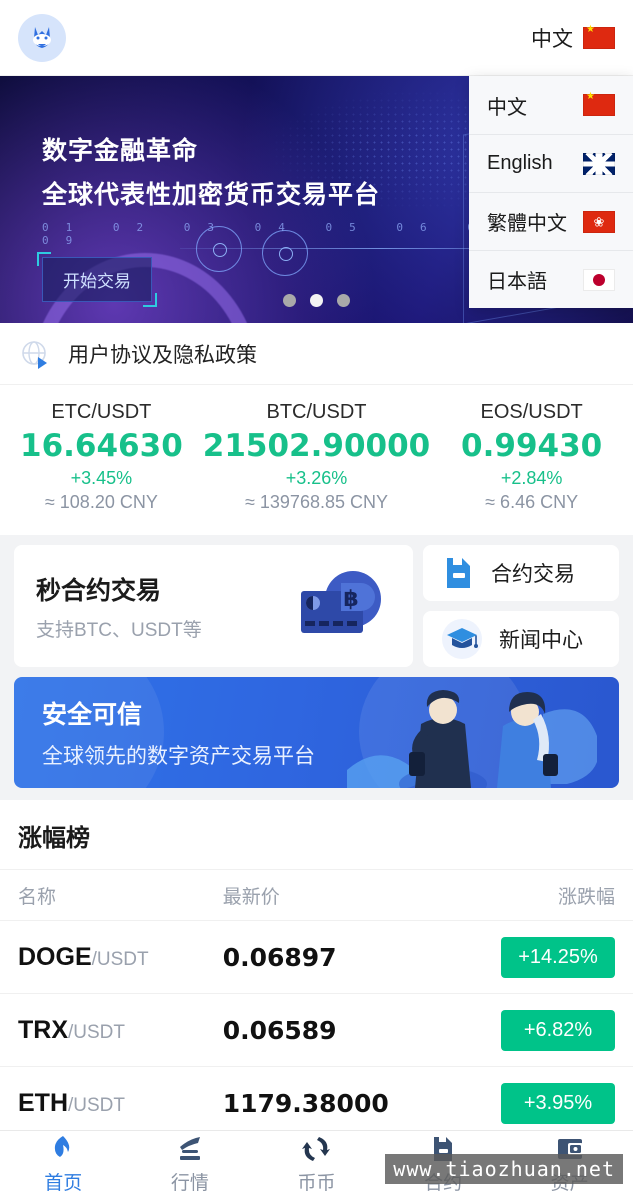  Describe the element at coordinates (101, 412) in the screenshot. I see `ticker-pair: ETC/USDT` at that location.